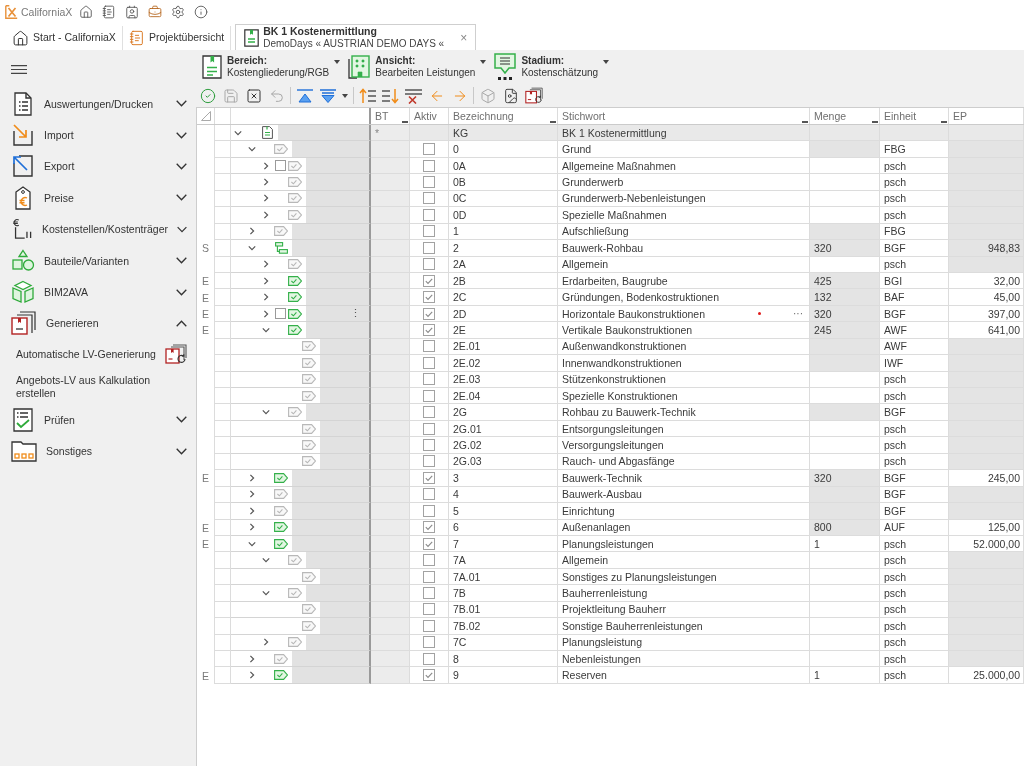 The image size is (1024, 766). Describe the element at coordinates (132, 12) in the screenshot. I see `contact-card-icon` at that location.